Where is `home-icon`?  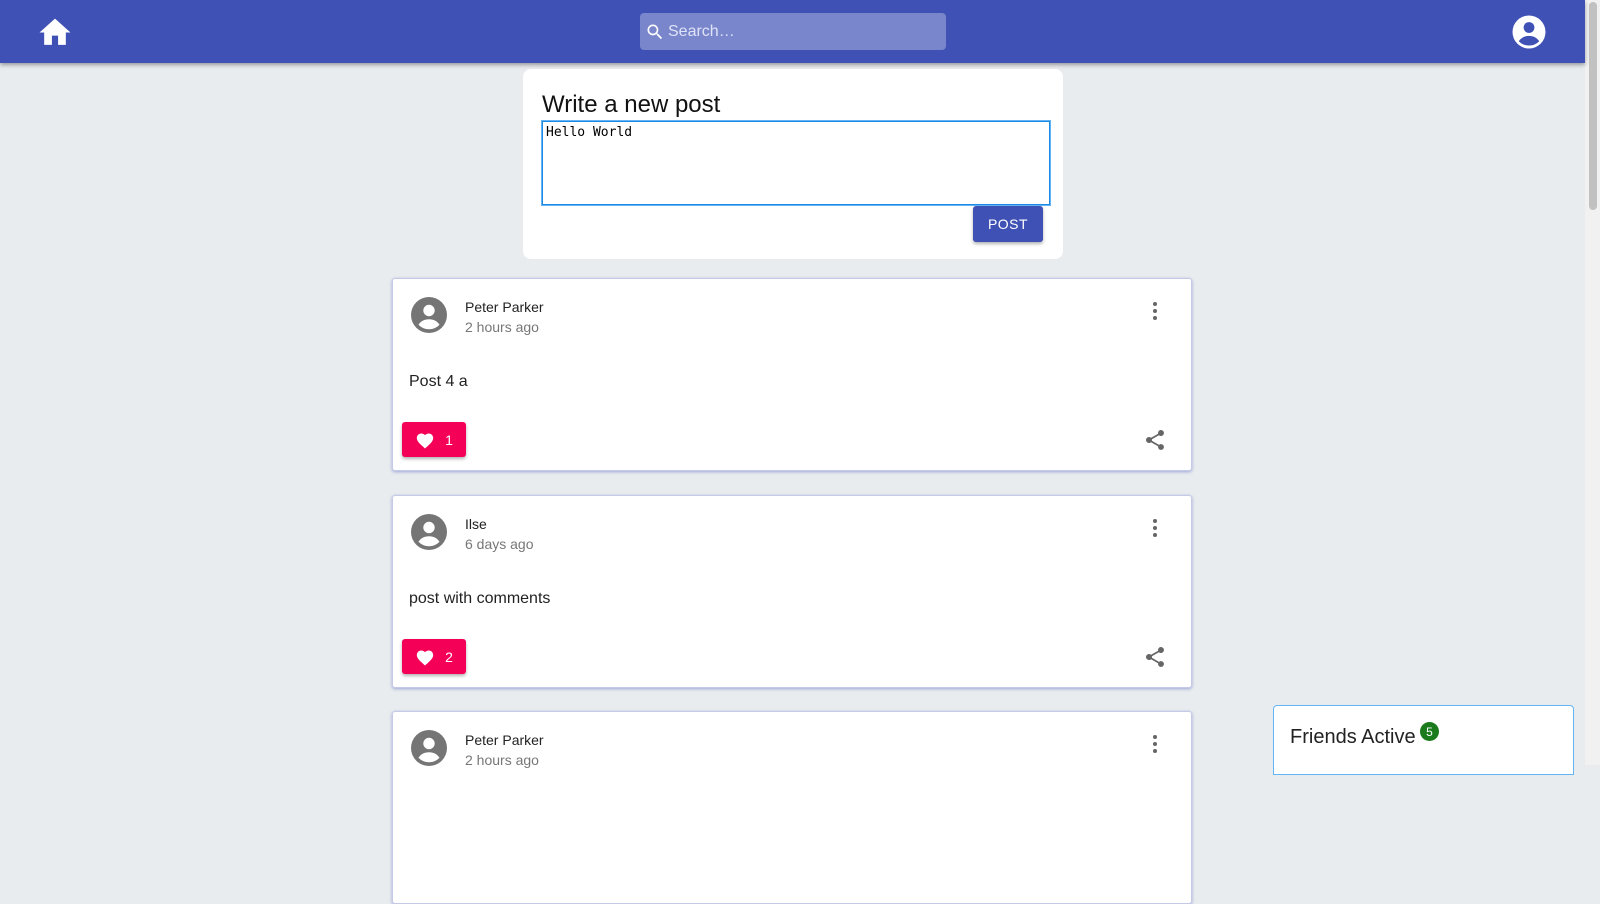 home-icon is located at coordinates (55, 31).